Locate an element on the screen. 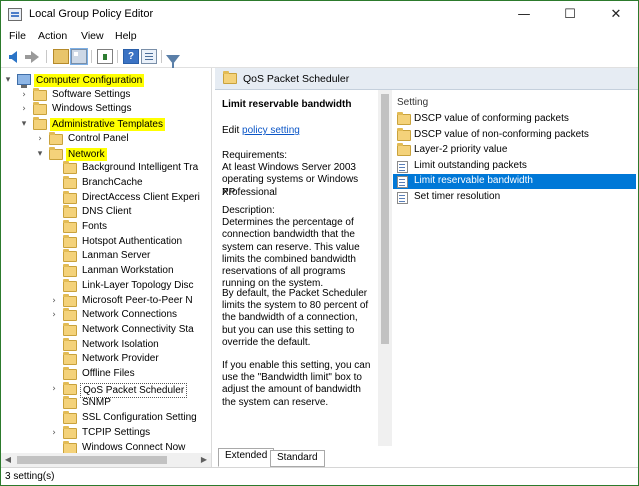  tree-item: › Network Connections is located at coordinates (106, 315).